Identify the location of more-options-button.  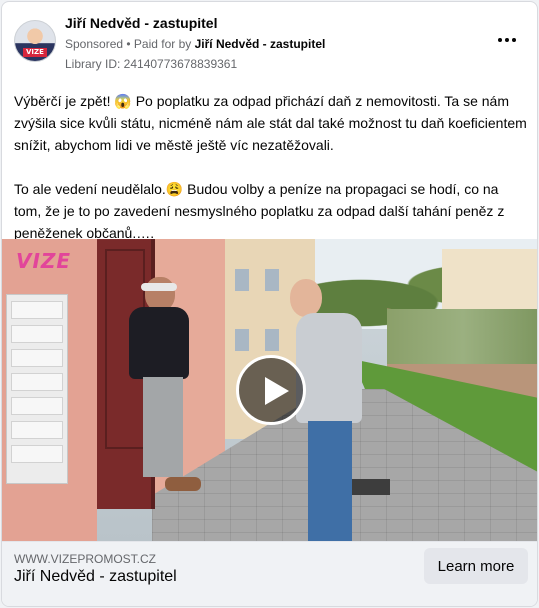
(507, 40).